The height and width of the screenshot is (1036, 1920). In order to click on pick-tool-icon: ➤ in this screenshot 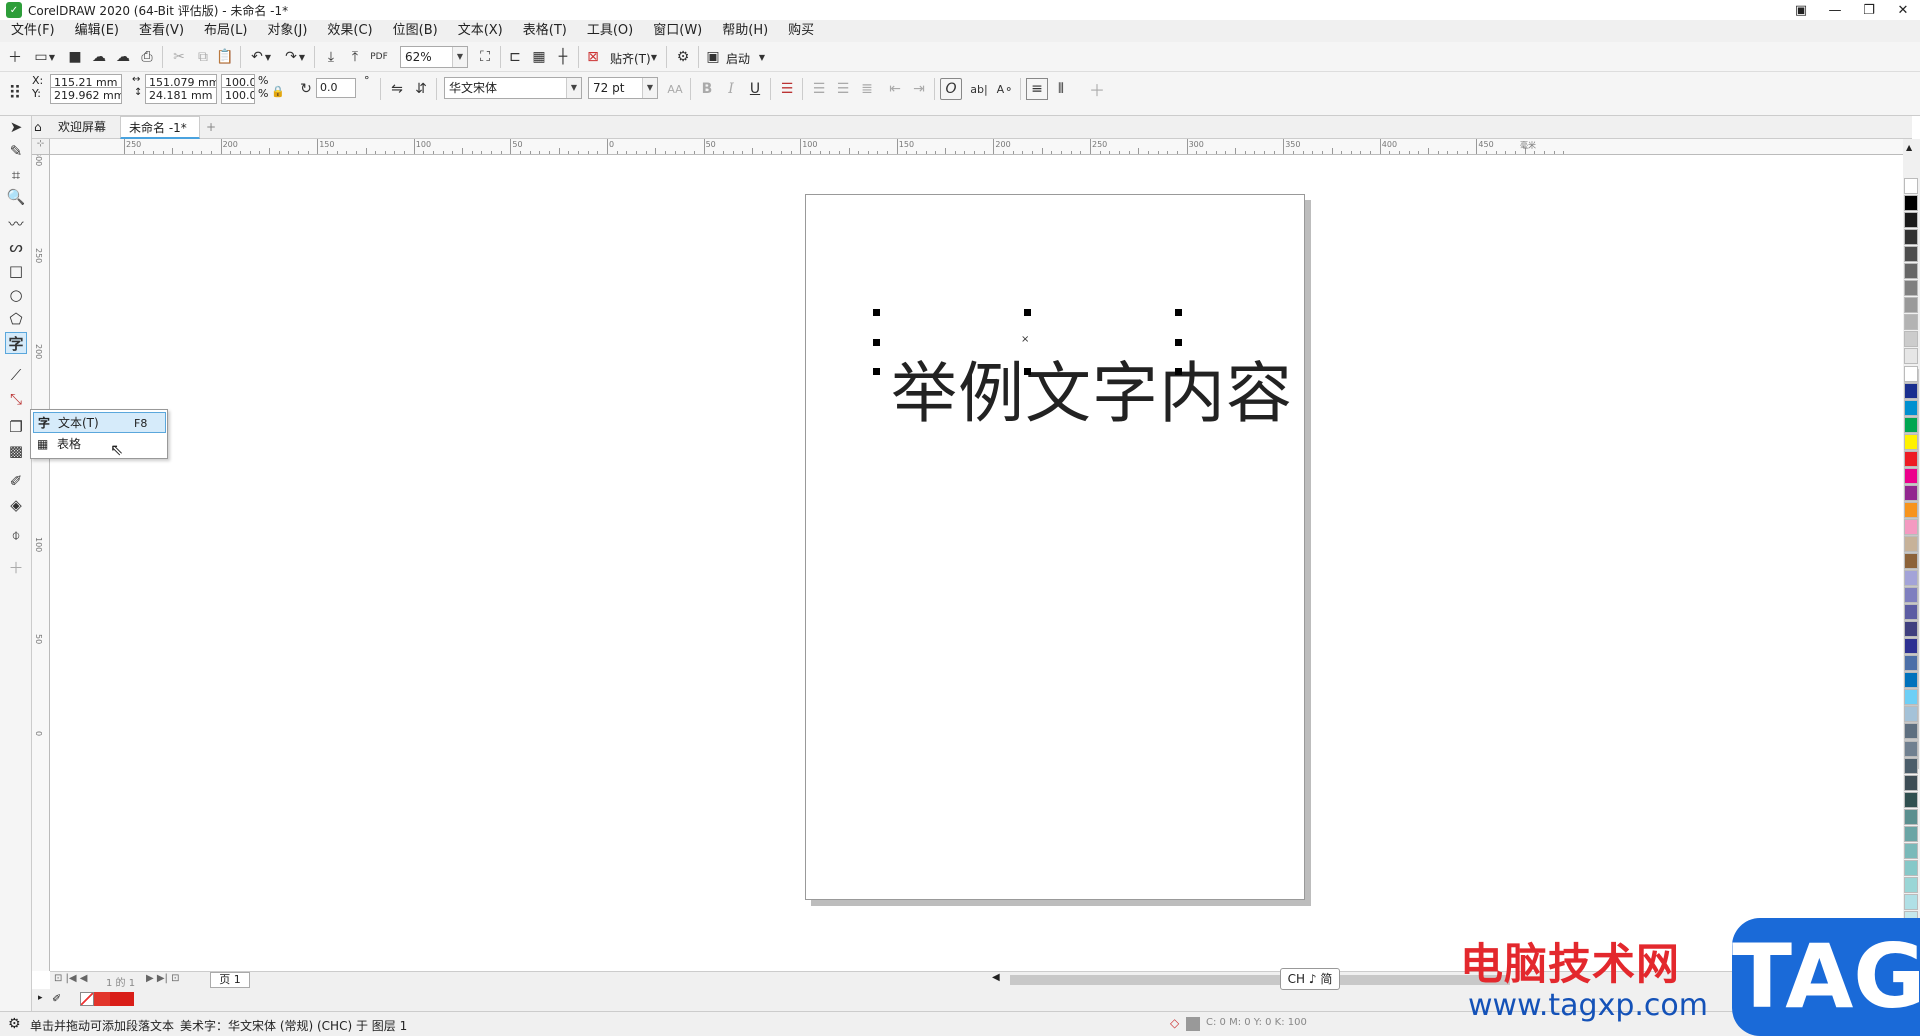, I will do `click(16, 127)`.